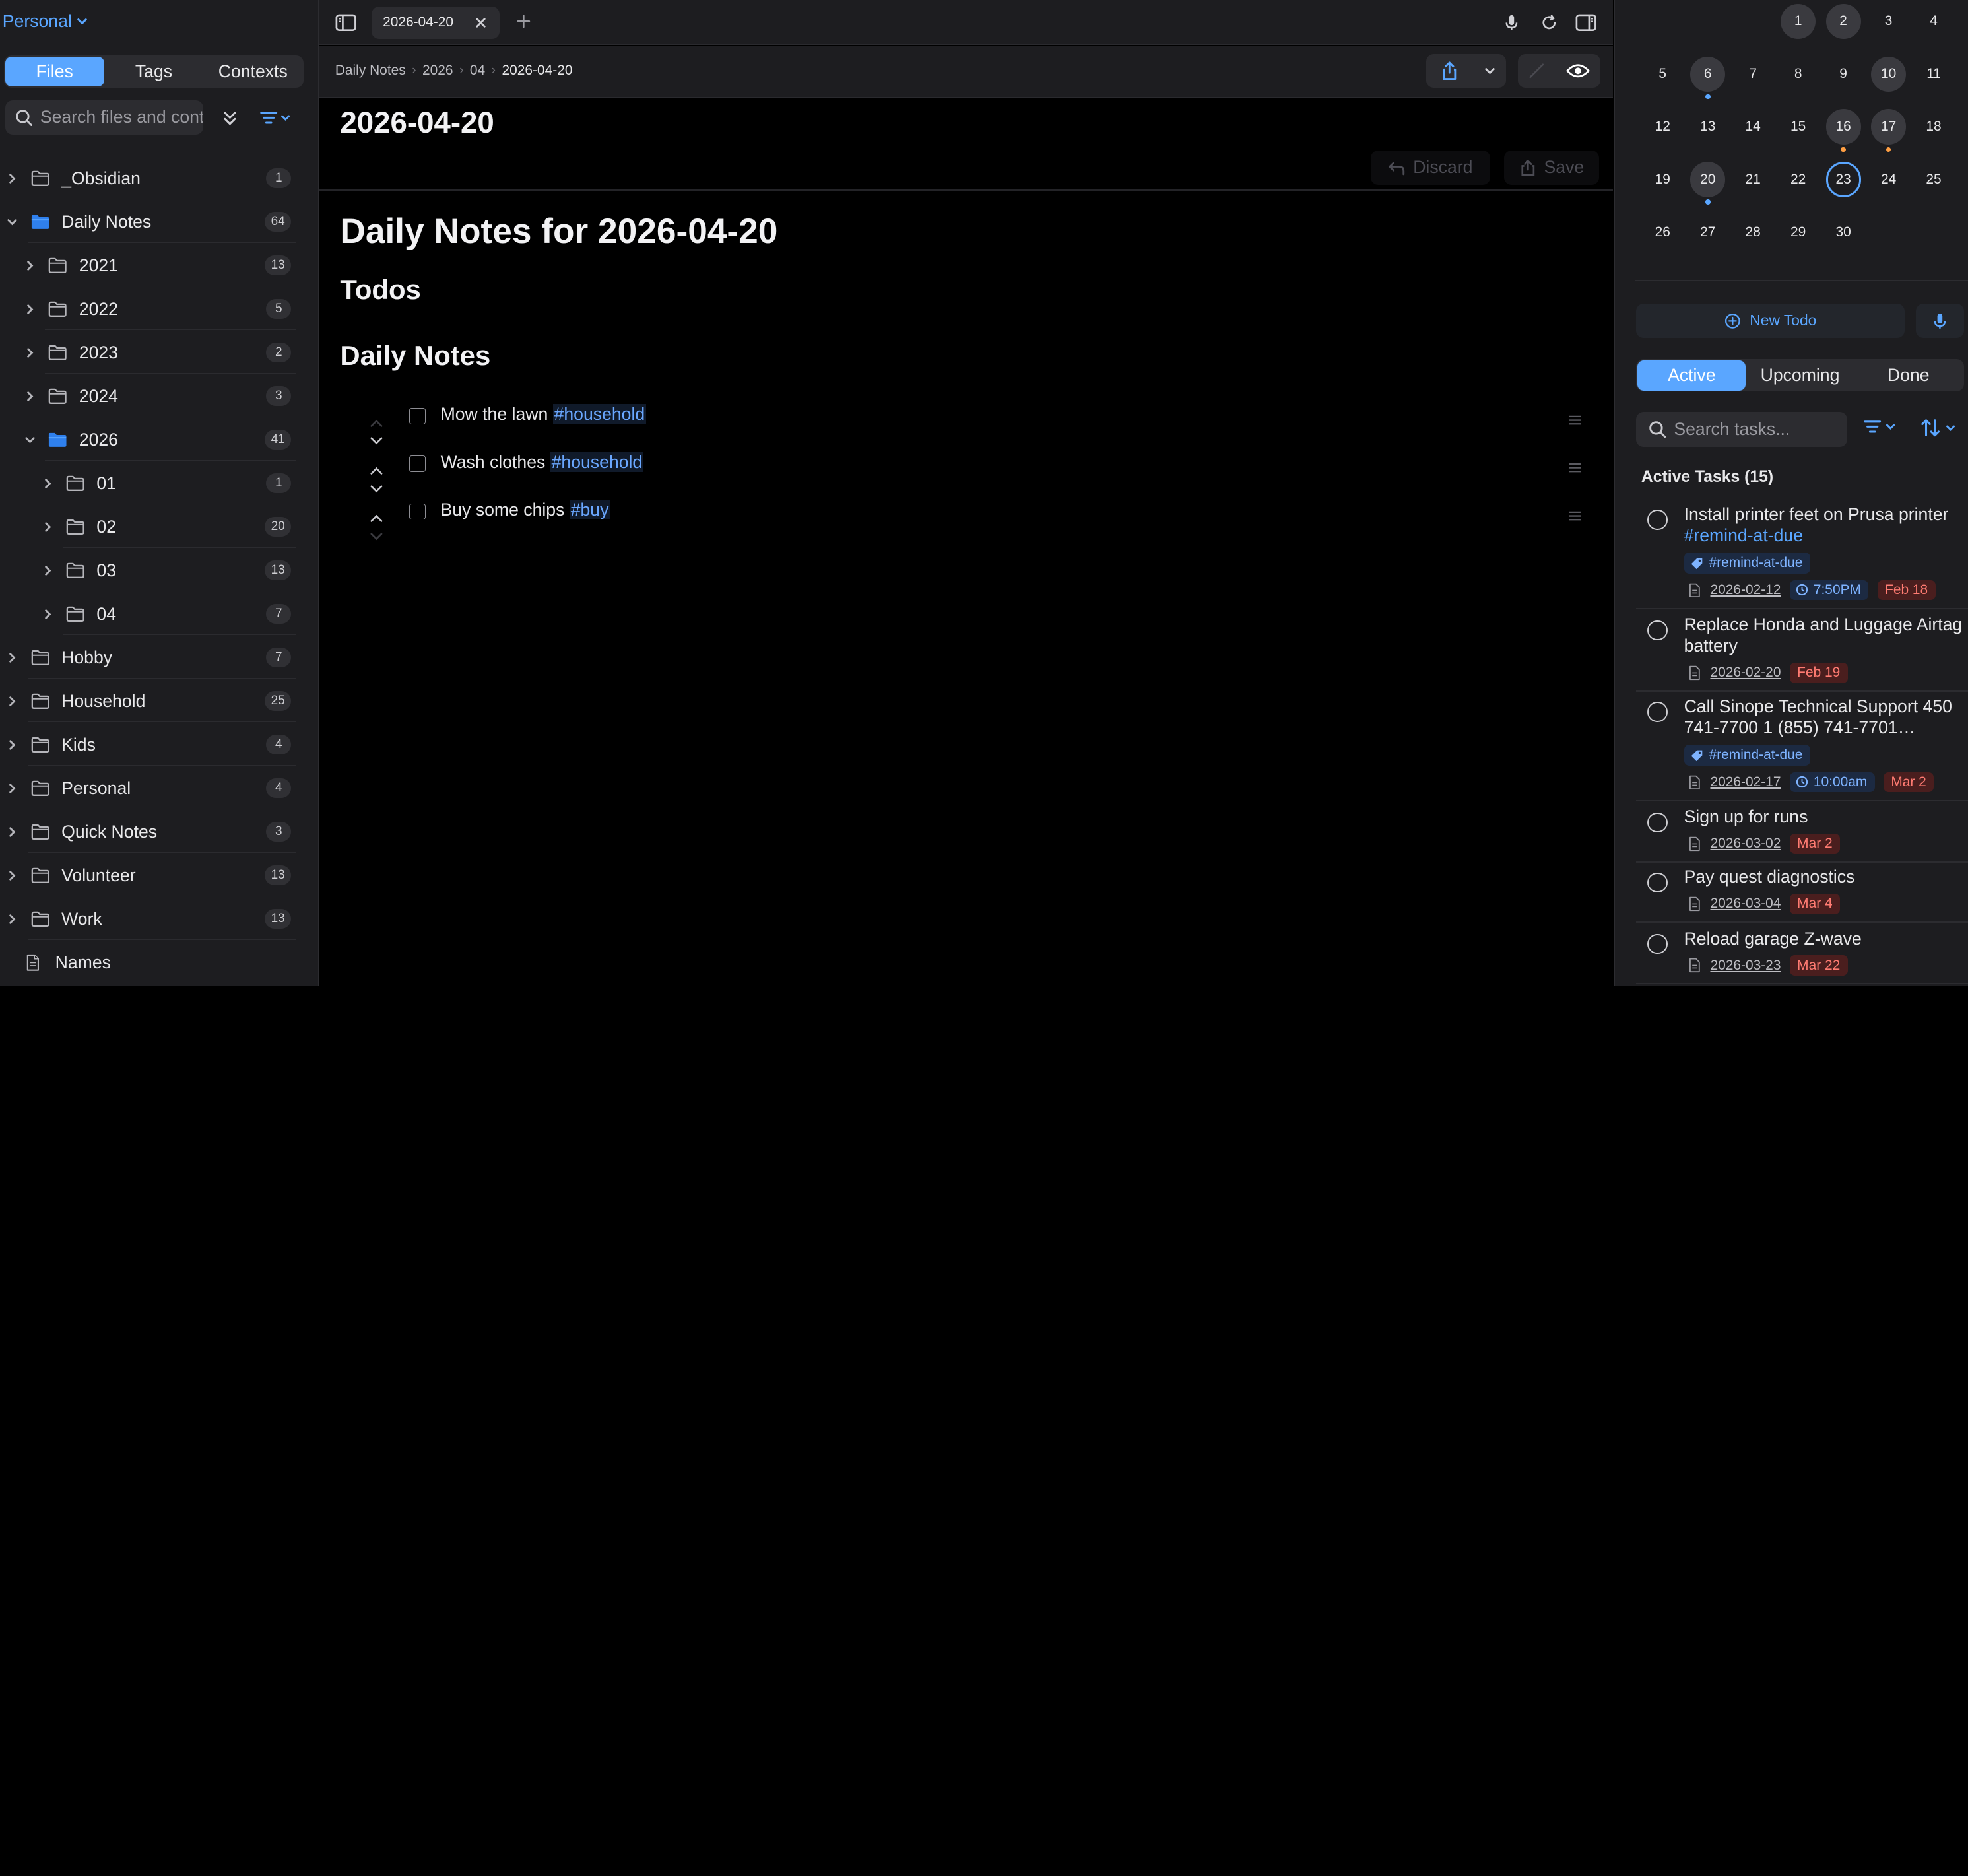 The image size is (1968, 1876). I want to click on folder-item: _Obsidian 1, so click(159, 178).